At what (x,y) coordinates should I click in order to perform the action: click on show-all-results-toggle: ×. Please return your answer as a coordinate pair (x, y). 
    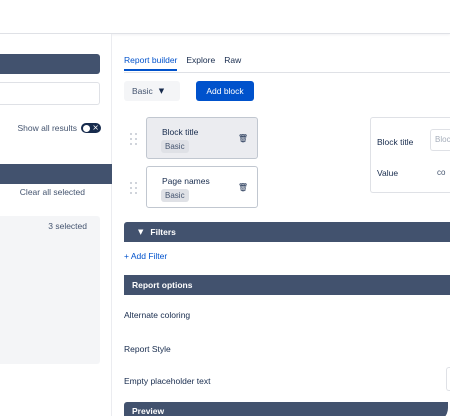
    Looking at the image, I should click on (91, 128).